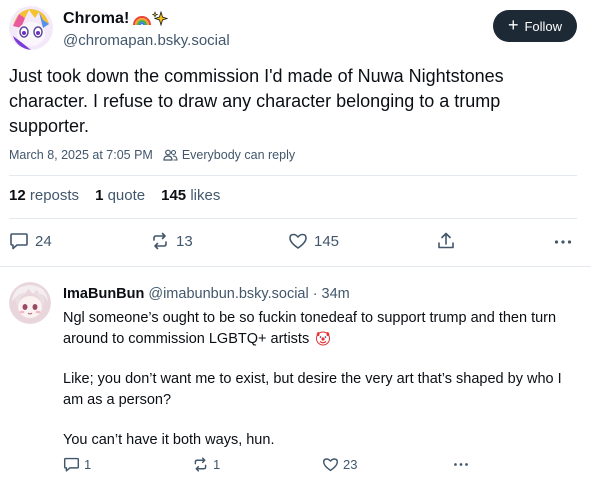  I want to click on follow-button: + Follow, so click(535, 26).